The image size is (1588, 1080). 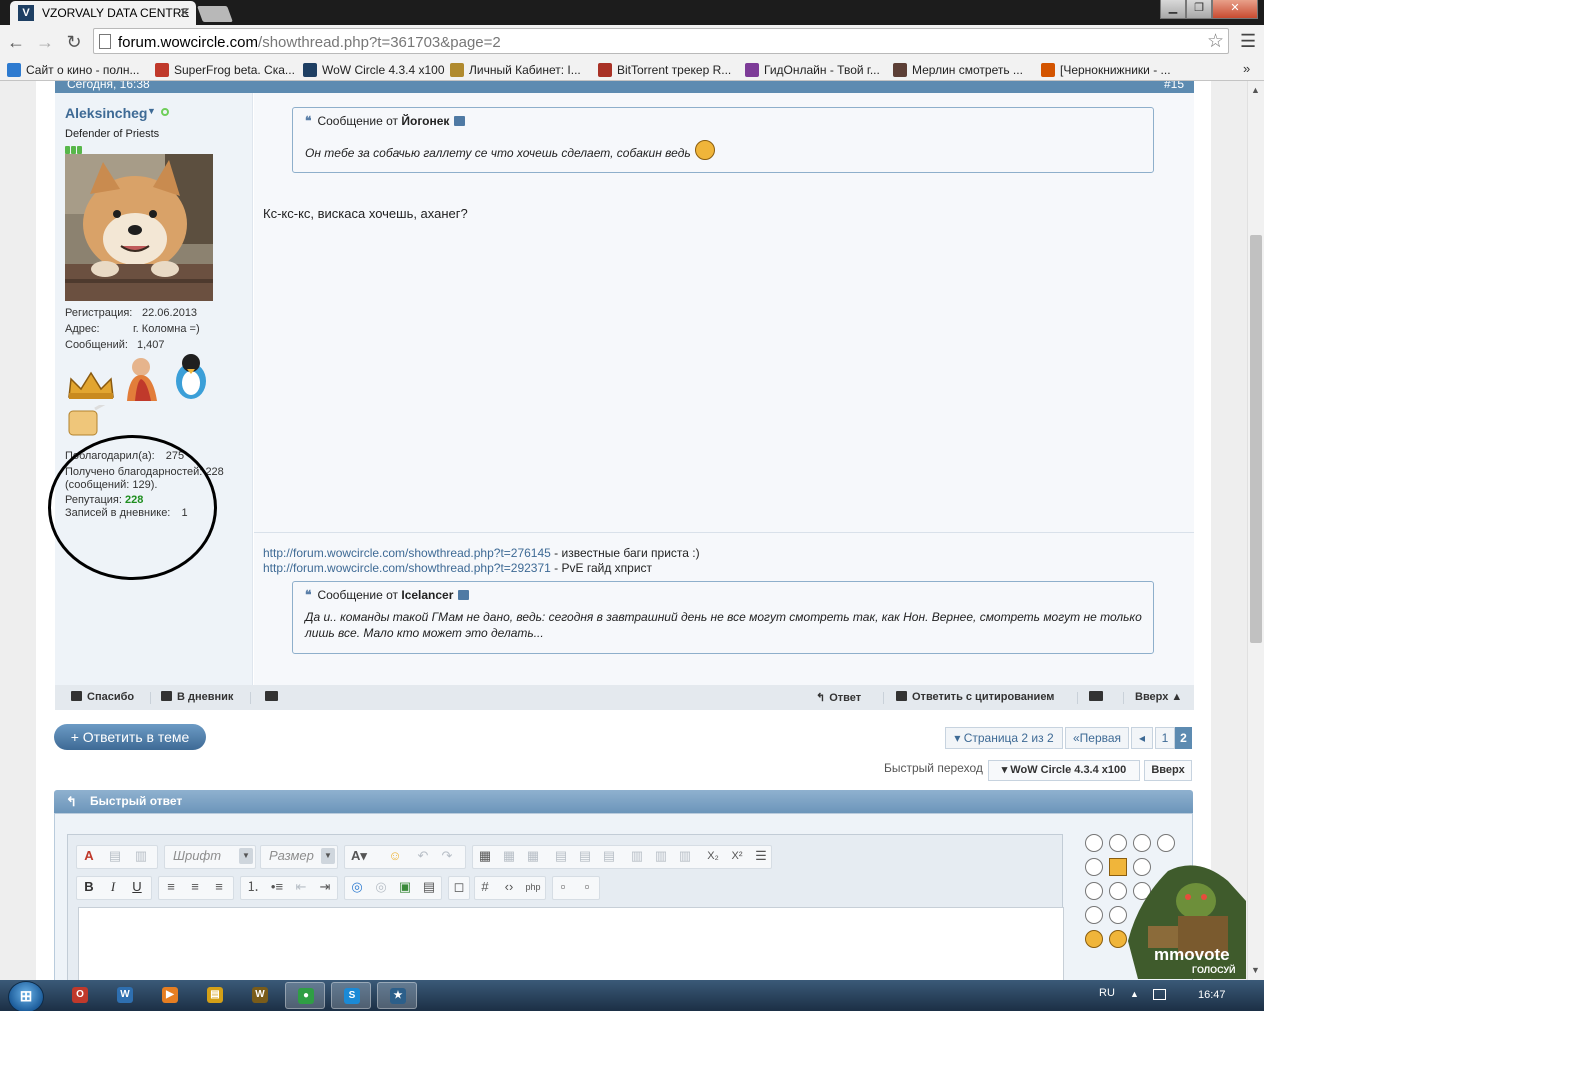 I want to click on hashtag-icon: #, so click(x=485, y=887).